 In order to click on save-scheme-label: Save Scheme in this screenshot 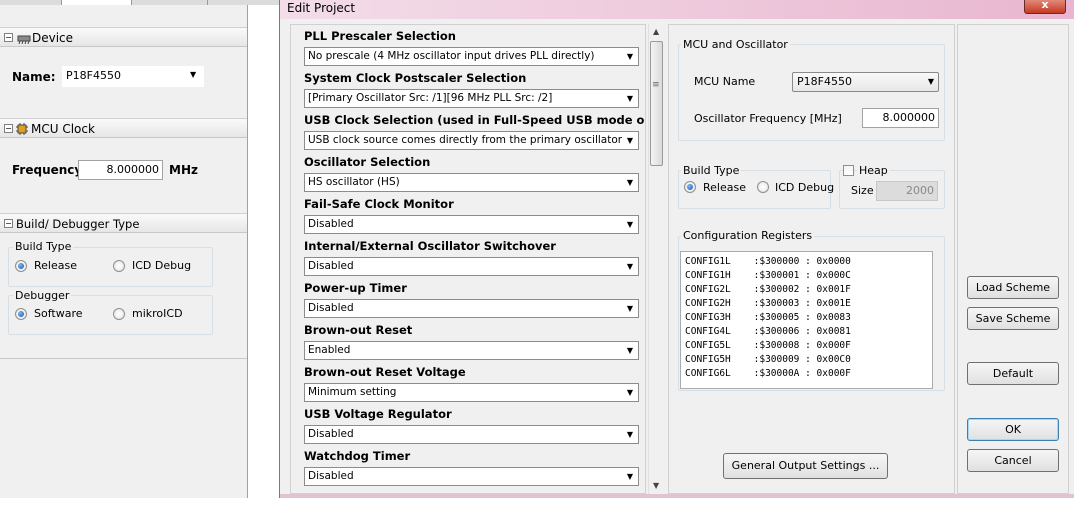, I will do `click(1013, 318)`.